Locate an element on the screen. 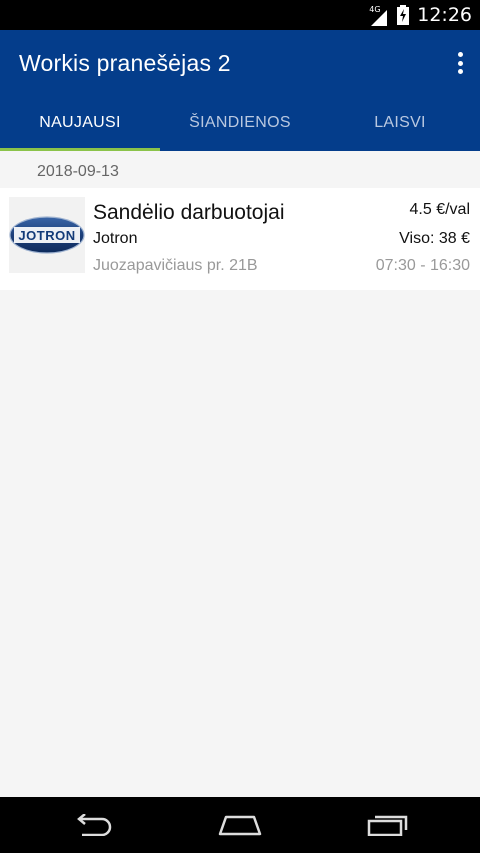 The image size is (480, 853). battery-charging-icon is located at coordinates (403, 15).